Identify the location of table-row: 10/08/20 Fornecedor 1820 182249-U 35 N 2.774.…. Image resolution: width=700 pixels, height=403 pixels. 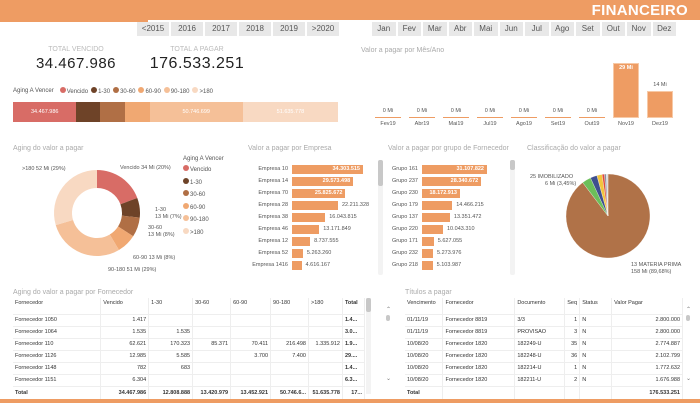
(544, 344).